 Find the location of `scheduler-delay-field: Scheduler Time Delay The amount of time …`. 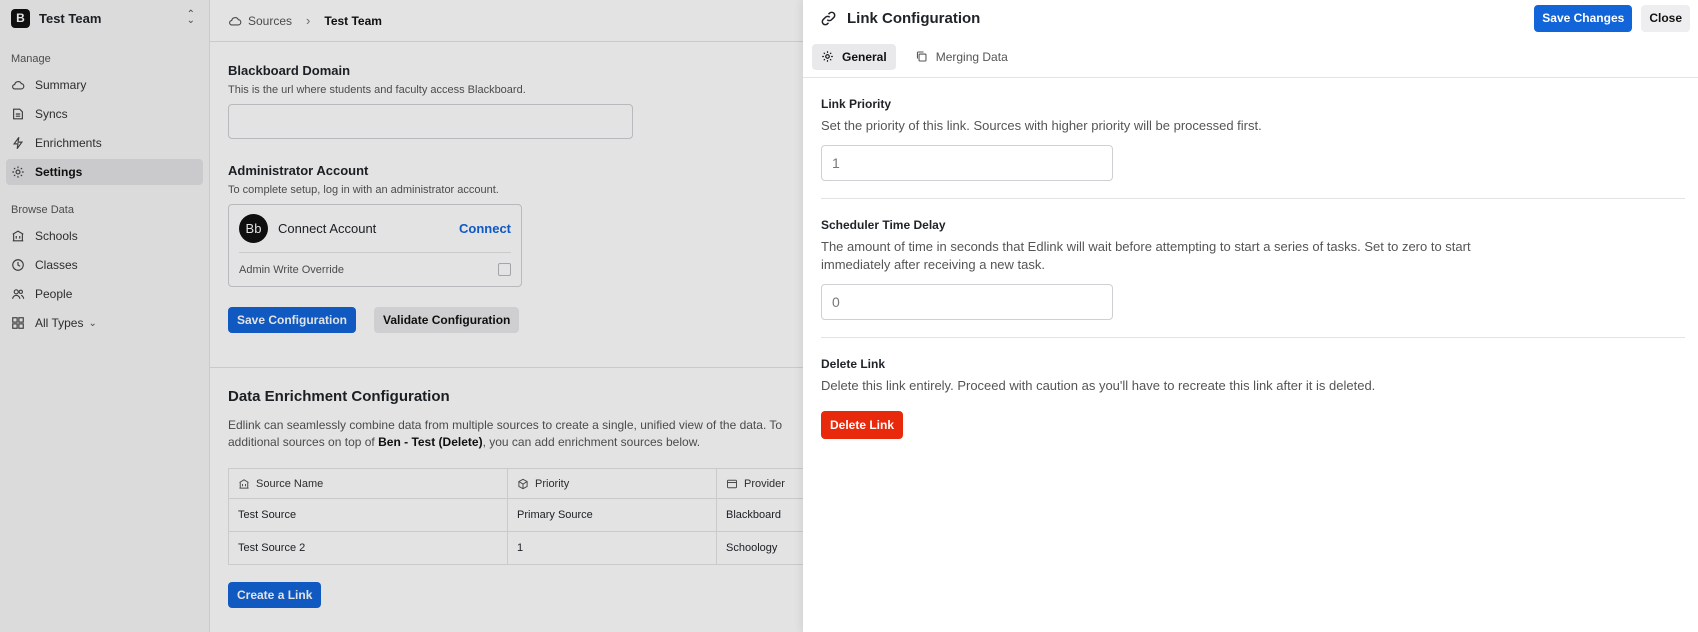

scheduler-delay-field: Scheduler Time Delay The amount of time … is located at coordinates (1253, 268).